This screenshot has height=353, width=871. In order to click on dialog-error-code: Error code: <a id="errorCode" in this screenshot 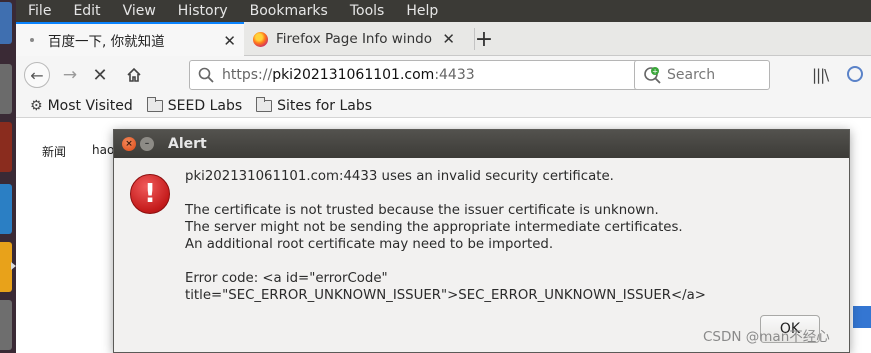, I will do `click(286, 278)`.